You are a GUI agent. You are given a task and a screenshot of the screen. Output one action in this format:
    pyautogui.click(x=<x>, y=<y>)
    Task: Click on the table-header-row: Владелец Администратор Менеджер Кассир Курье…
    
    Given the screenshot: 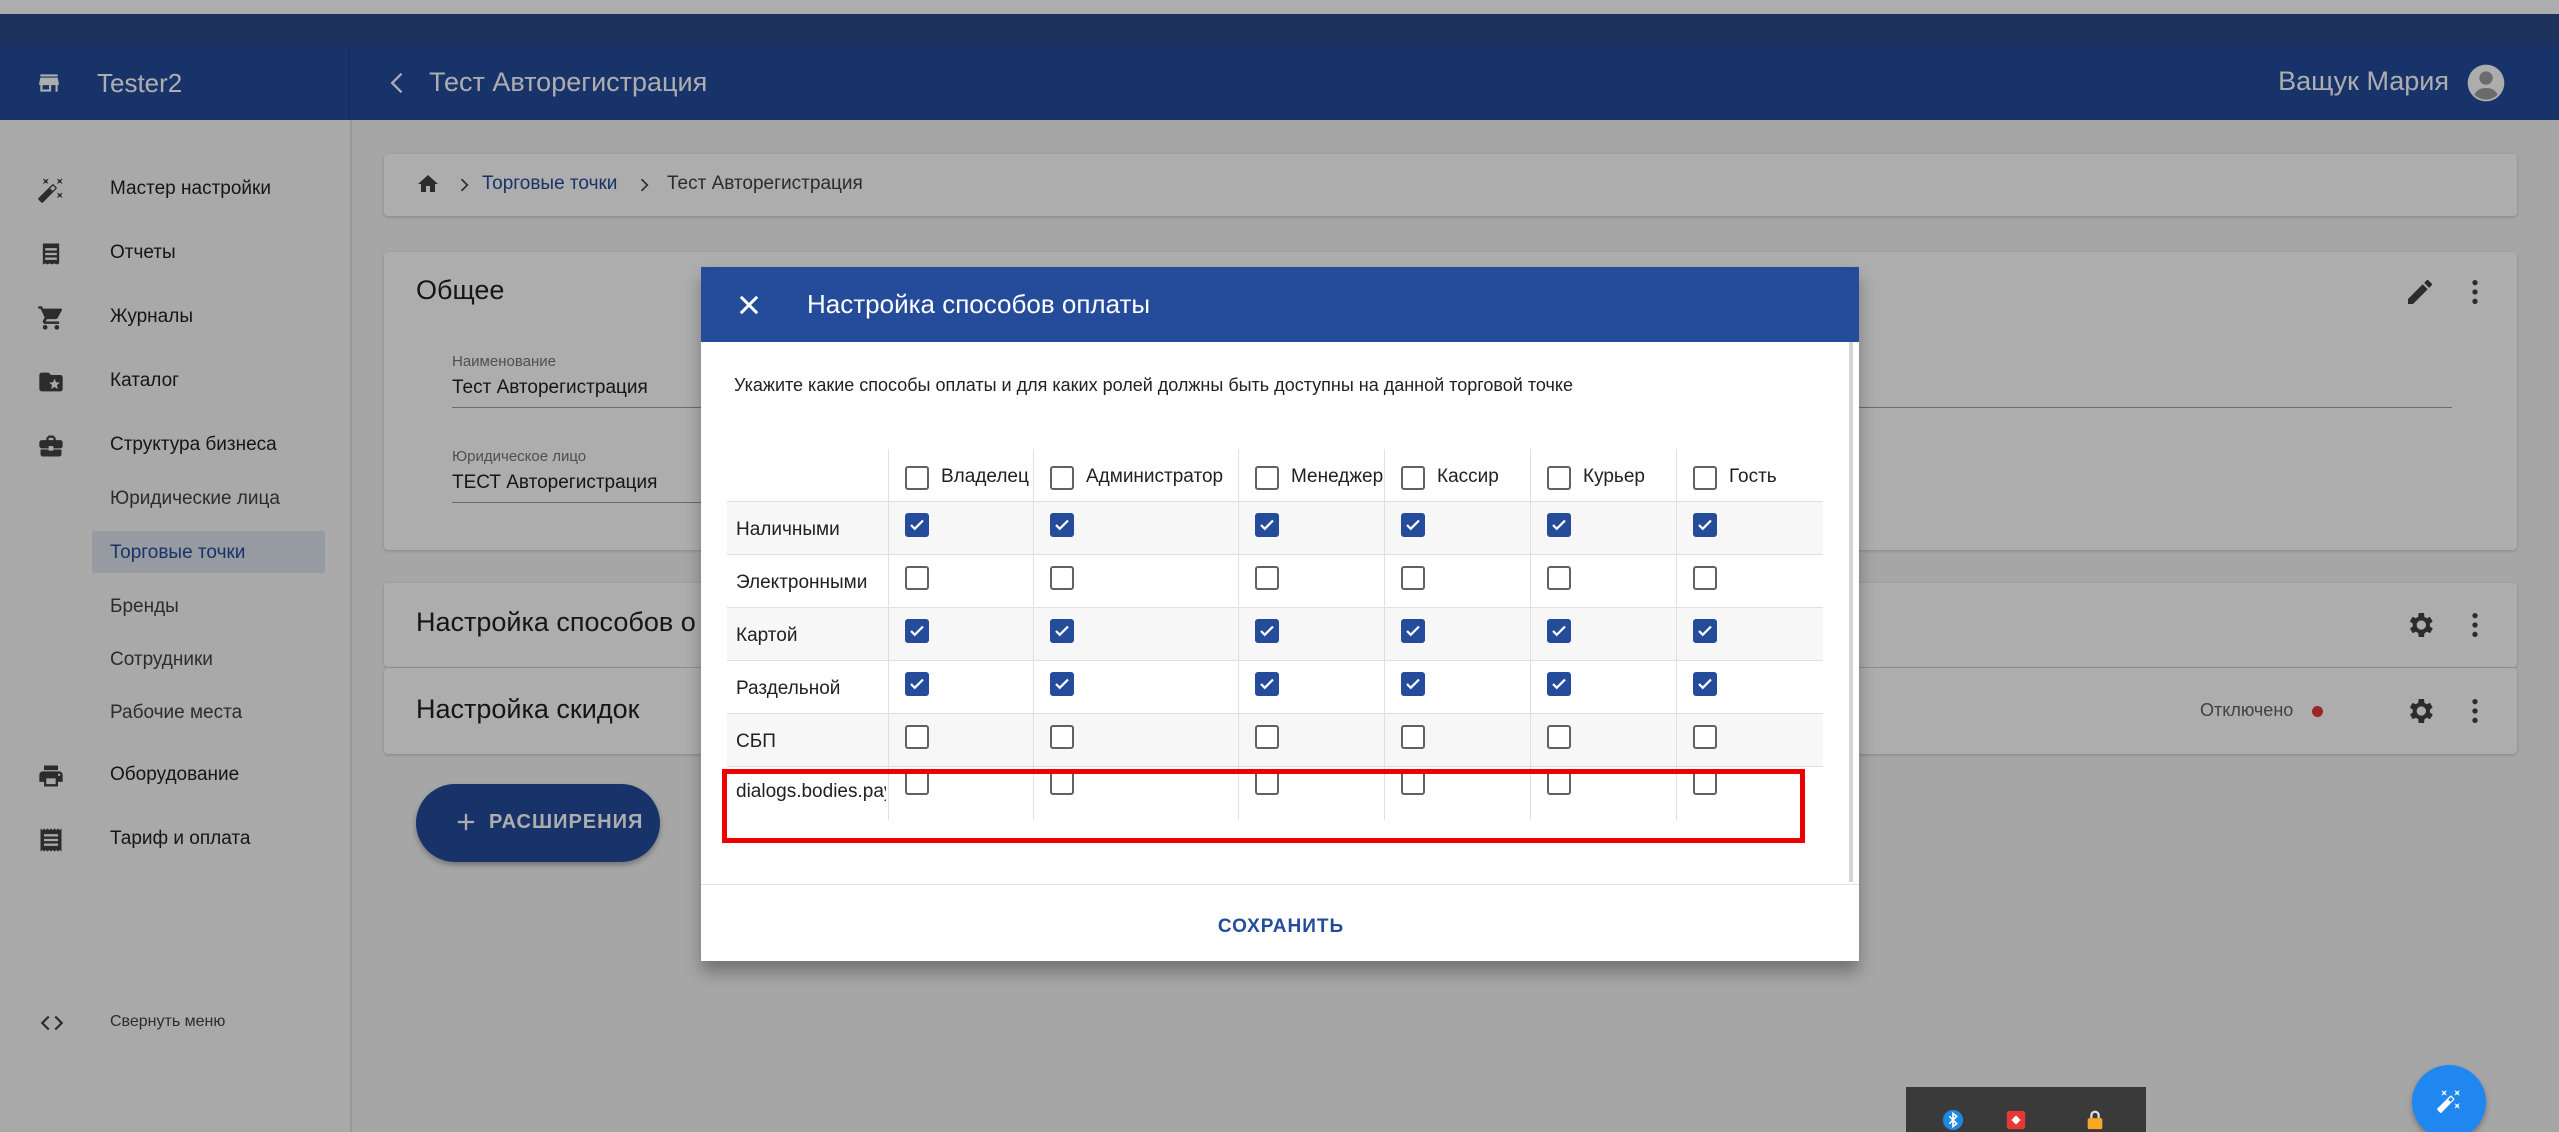 What is the action you would take?
    pyautogui.click(x=1275, y=475)
    